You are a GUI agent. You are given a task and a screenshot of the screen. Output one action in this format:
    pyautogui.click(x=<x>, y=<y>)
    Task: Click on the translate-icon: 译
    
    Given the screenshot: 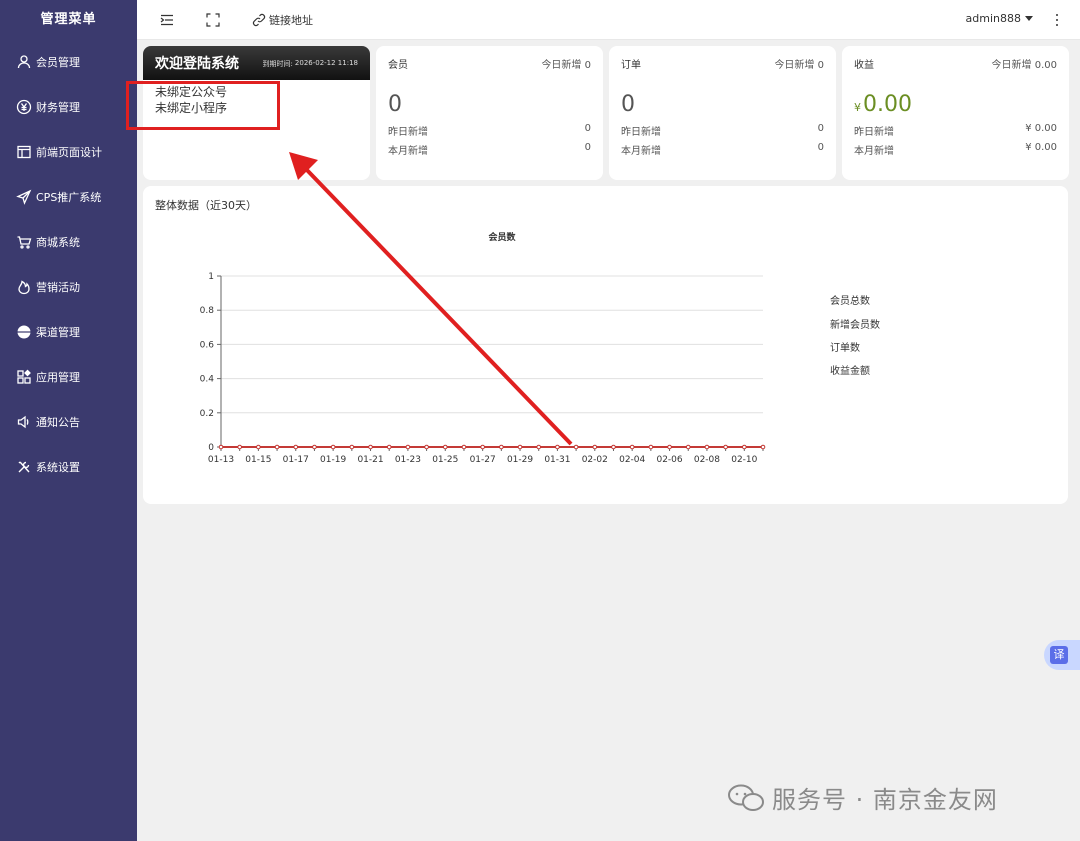 What is the action you would take?
    pyautogui.click(x=1059, y=655)
    